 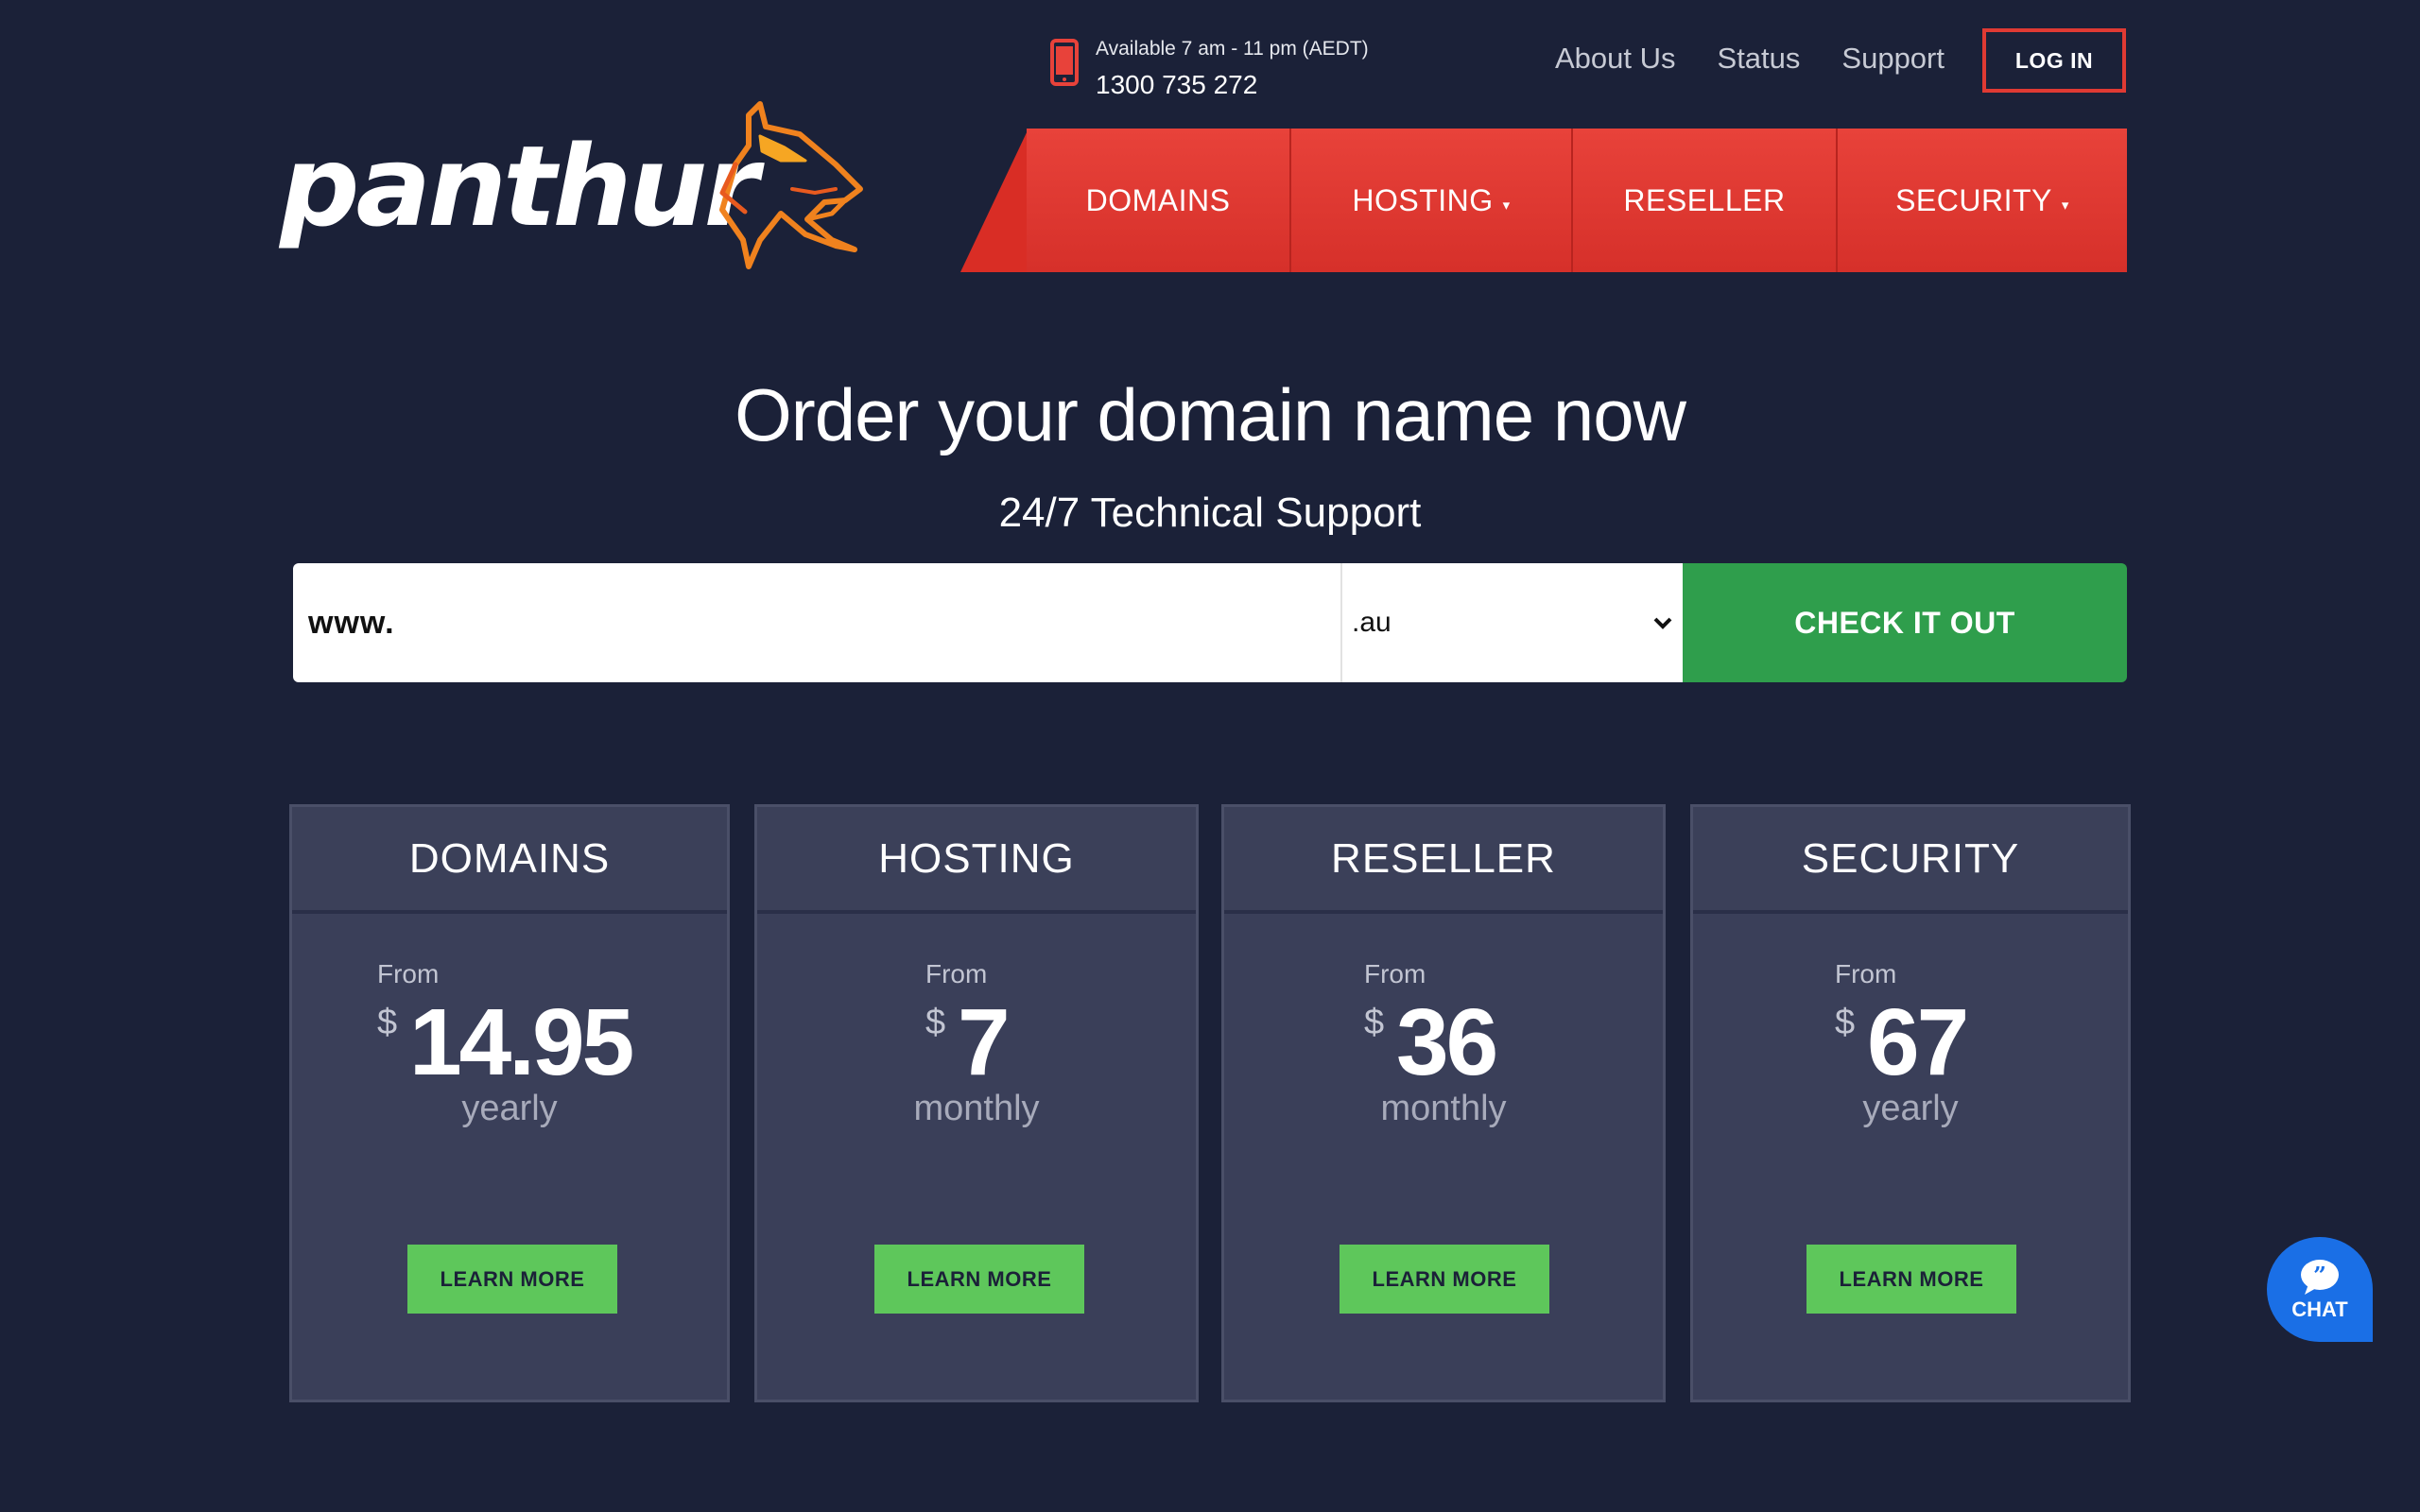 I want to click on page-title: Order your domain name now, so click(x=1210, y=414).